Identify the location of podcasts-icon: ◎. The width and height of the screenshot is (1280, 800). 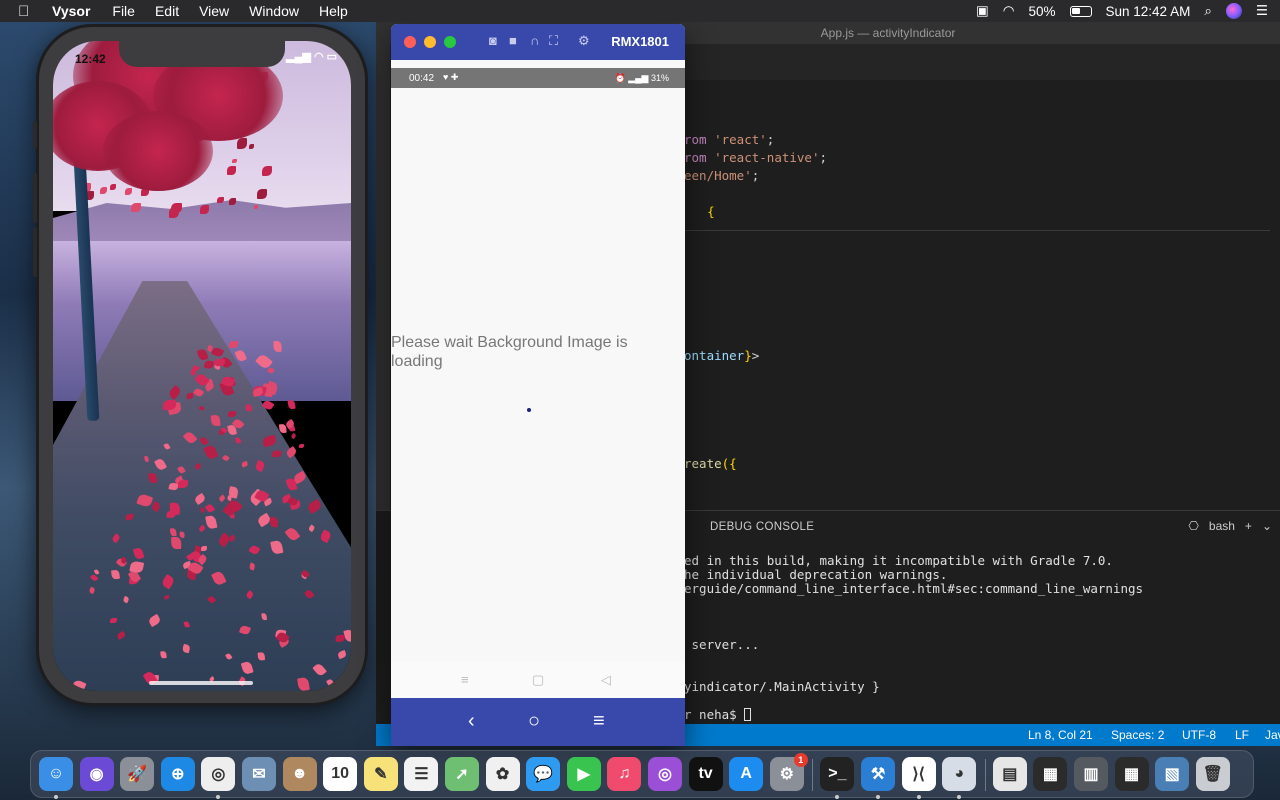
(665, 774).